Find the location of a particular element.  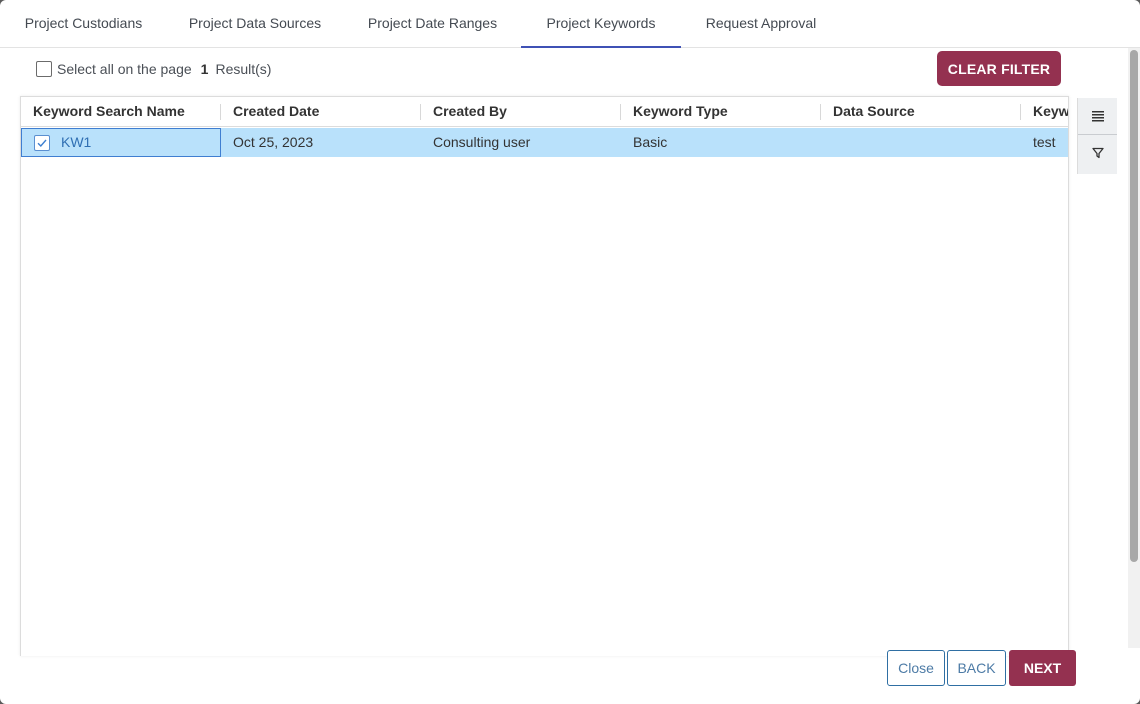

tab-request-approval: Request Approval is located at coordinates (761, 24).